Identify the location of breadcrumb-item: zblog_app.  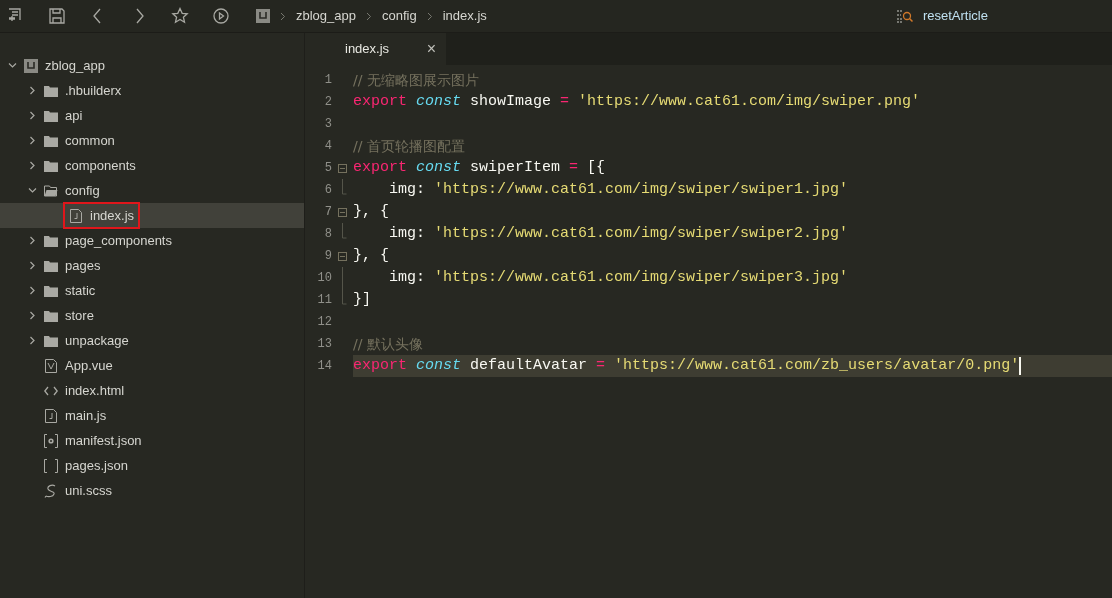
(326, 16).